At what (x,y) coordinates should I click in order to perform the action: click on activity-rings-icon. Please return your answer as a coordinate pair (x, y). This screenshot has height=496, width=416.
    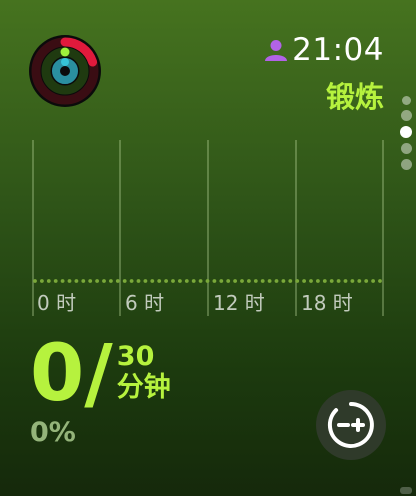
    Looking at the image, I should click on (65, 71).